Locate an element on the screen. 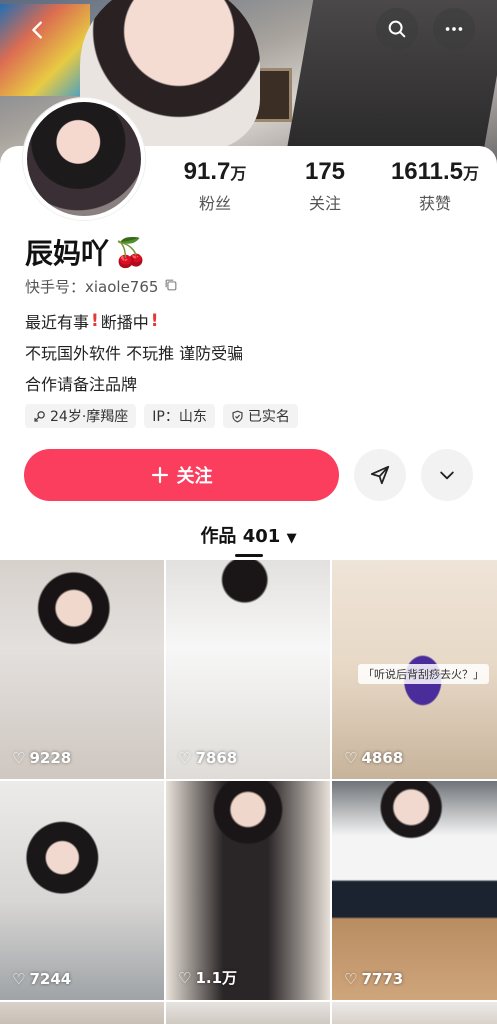  likes-count: ♡ 4868 is located at coordinates (373, 758).